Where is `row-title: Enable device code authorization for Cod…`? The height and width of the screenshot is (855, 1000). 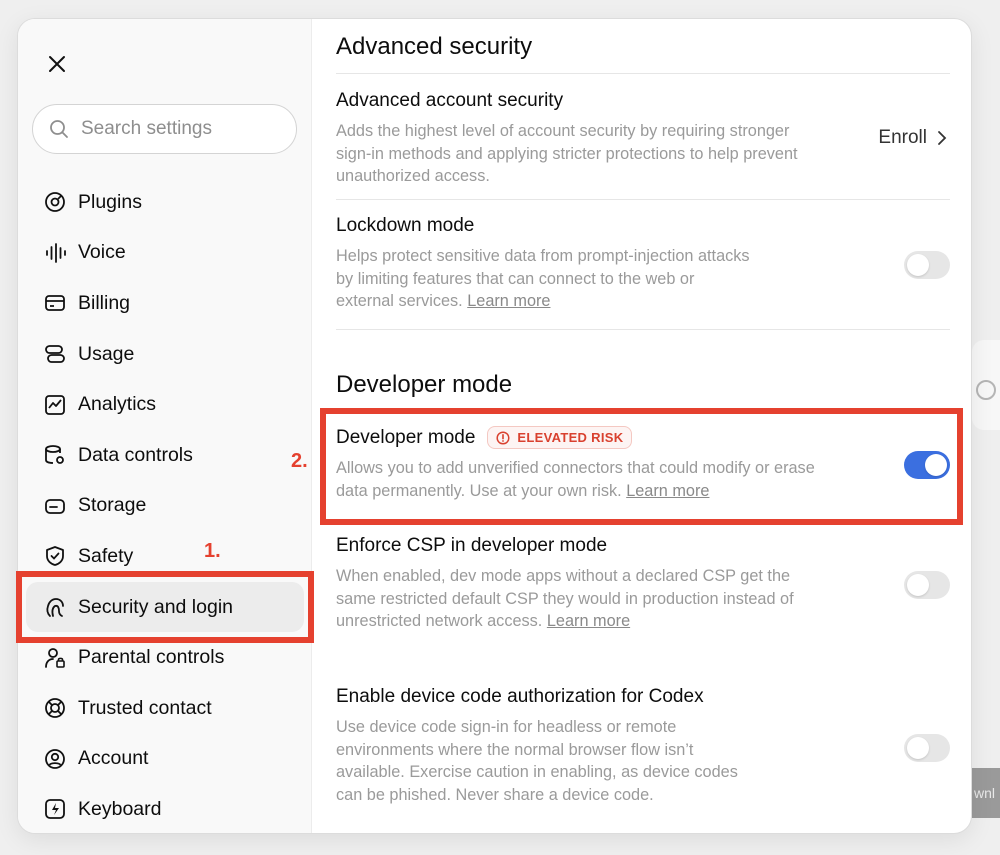 row-title: Enable device code authorization for Cod… is located at coordinates (520, 696).